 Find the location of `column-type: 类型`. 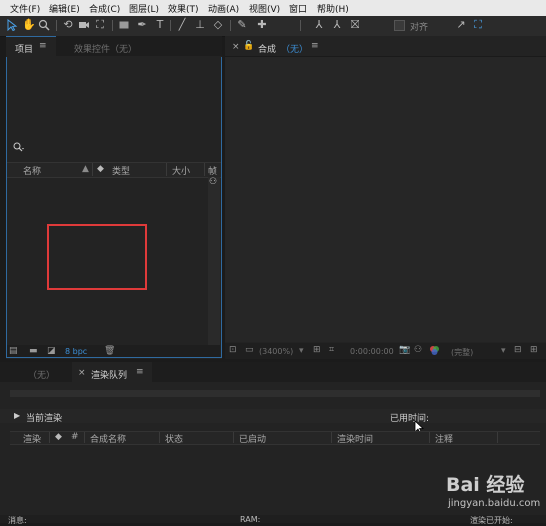

column-type: 类型 is located at coordinates (121, 170).